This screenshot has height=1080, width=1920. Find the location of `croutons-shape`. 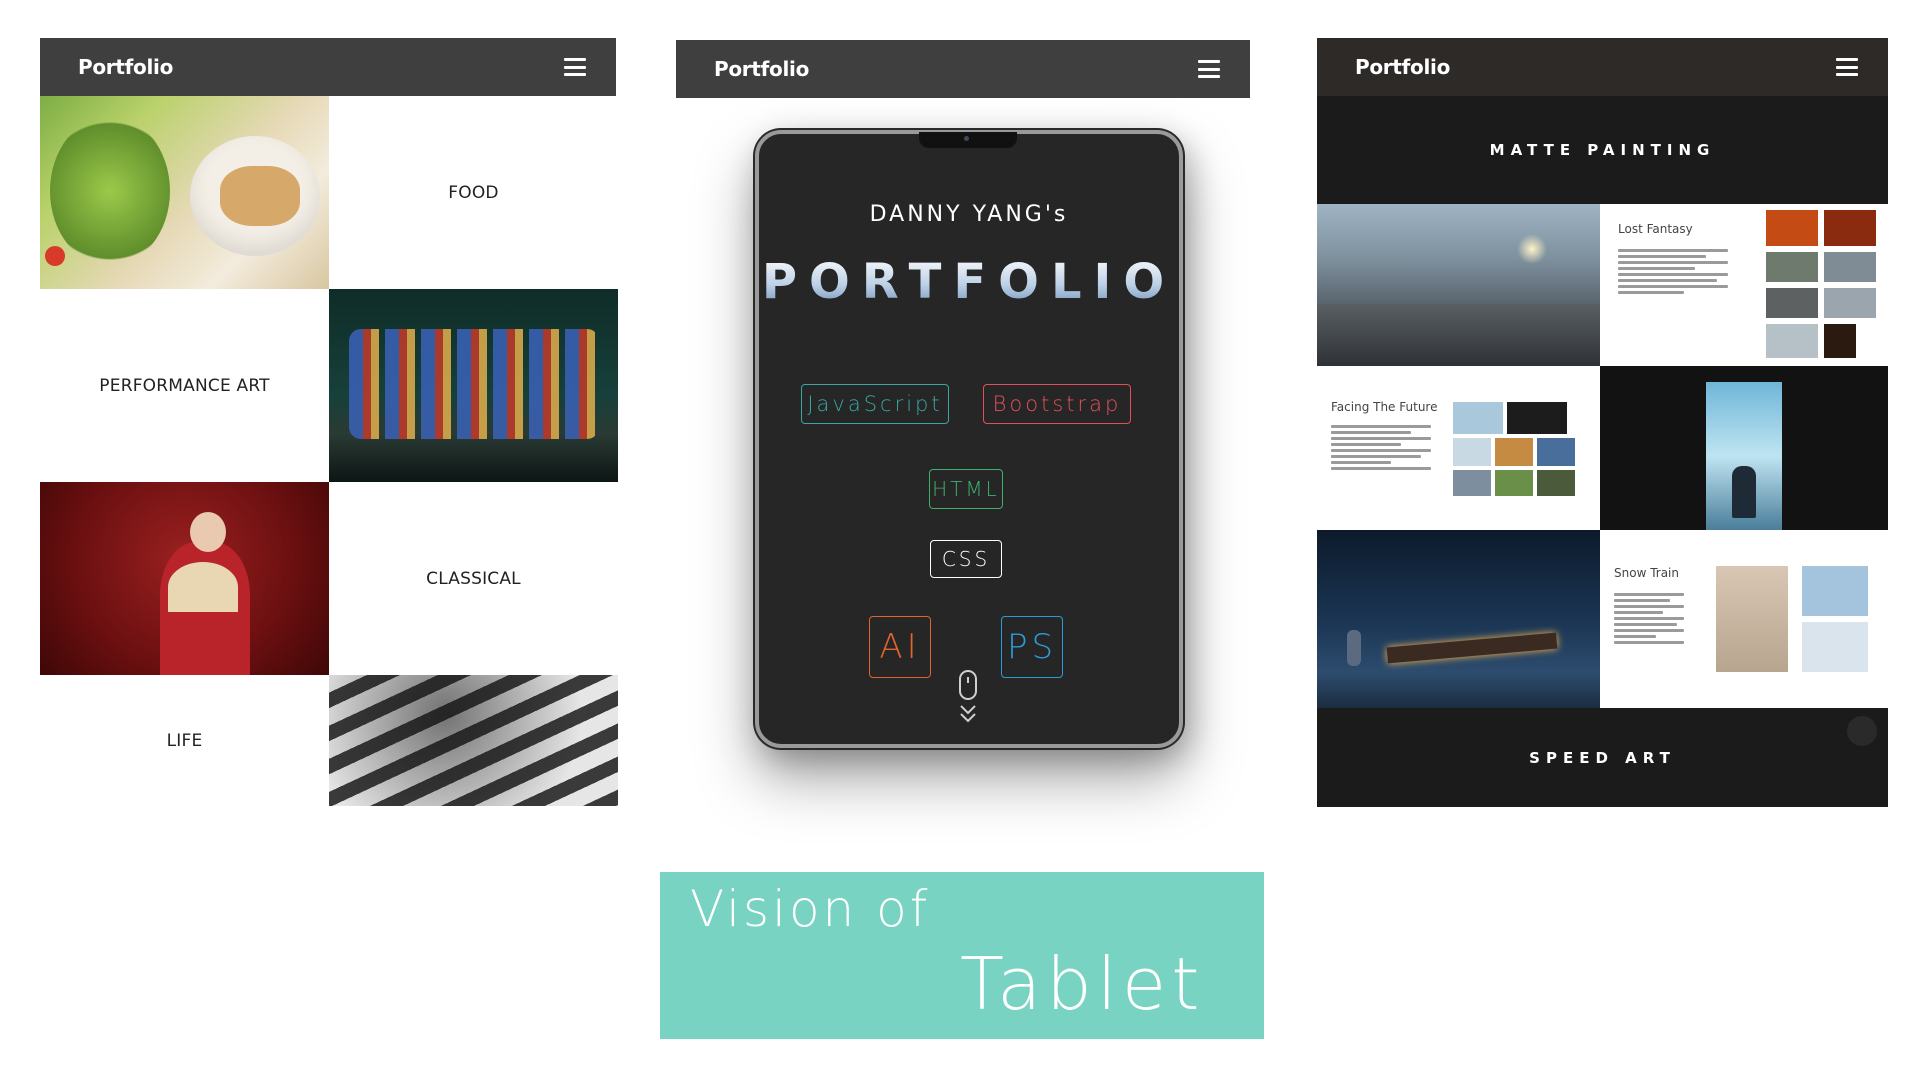

croutons-shape is located at coordinates (260, 196).